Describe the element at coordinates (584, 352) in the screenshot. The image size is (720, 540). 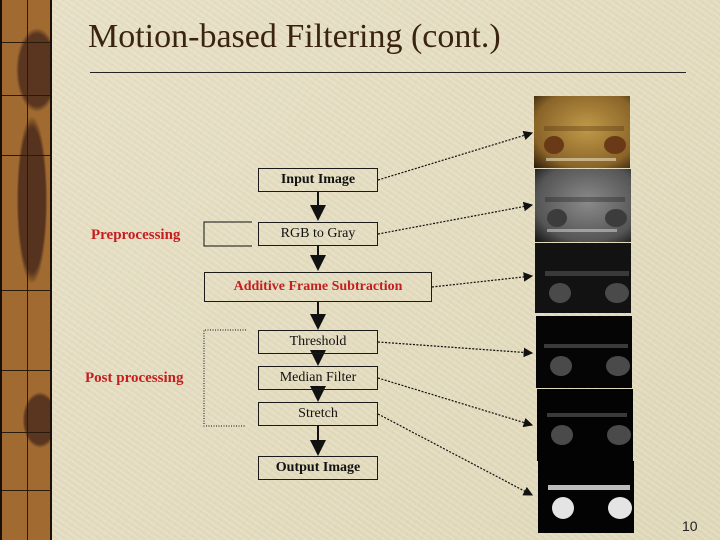
I see `threshold-frame-thumbnail` at that location.